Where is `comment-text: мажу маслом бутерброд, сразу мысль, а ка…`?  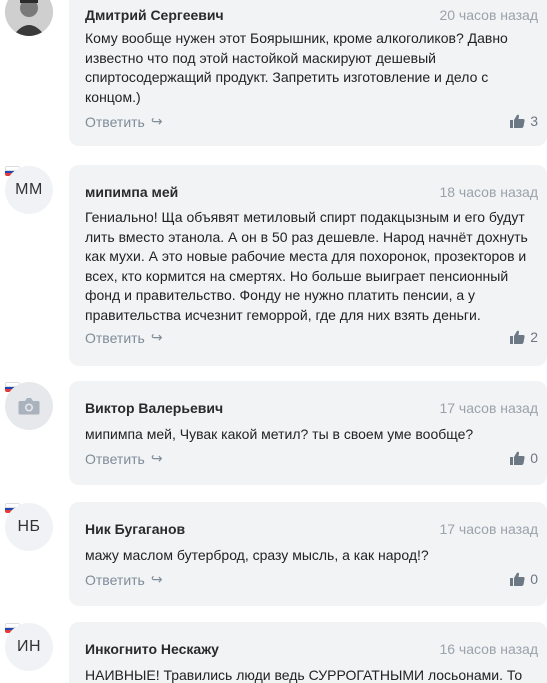
comment-text: мажу маслом бутерброд, сразу мысль, а ка… is located at coordinates (257, 555).